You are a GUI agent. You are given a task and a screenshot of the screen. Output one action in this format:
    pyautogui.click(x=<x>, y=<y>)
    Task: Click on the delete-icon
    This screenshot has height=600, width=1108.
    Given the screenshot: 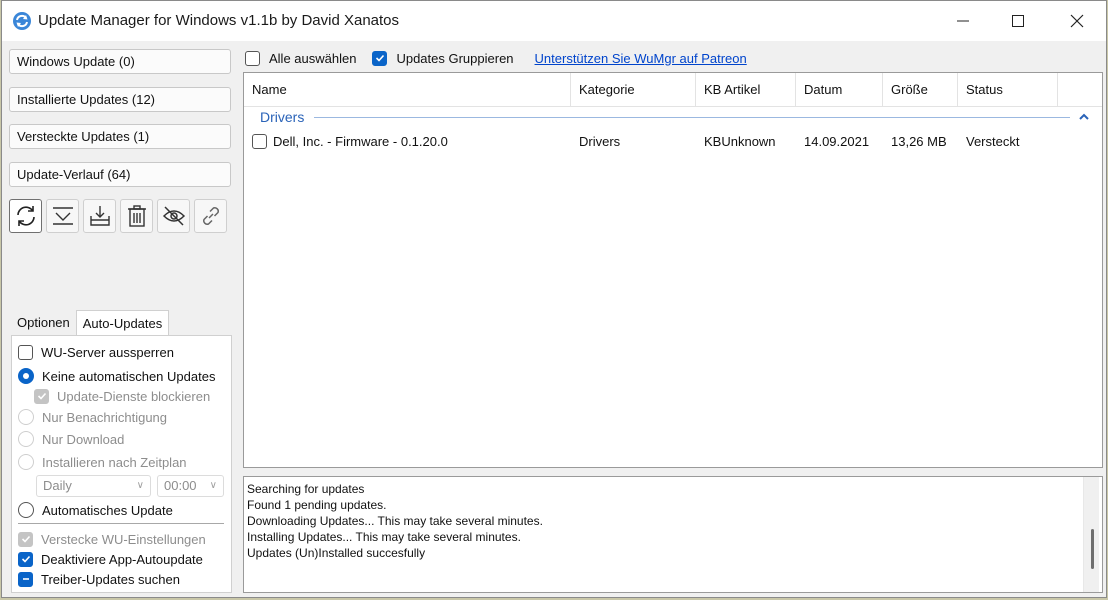 What is the action you would take?
    pyautogui.click(x=136, y=216)
    